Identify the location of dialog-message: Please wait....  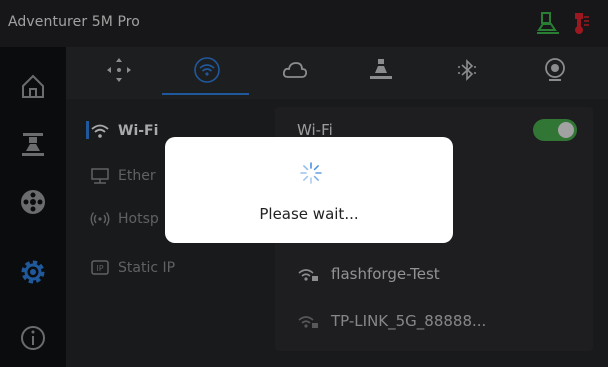
(309, 214).